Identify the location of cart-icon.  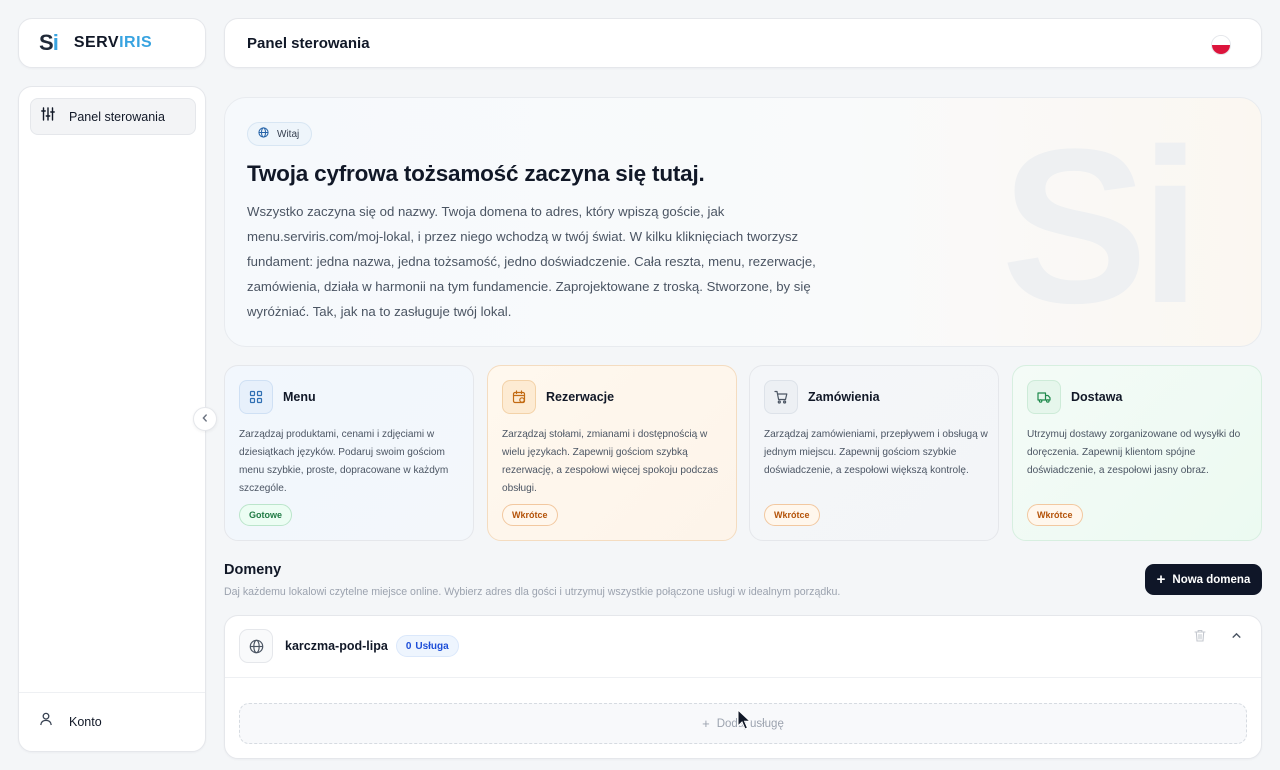
(781, 397).